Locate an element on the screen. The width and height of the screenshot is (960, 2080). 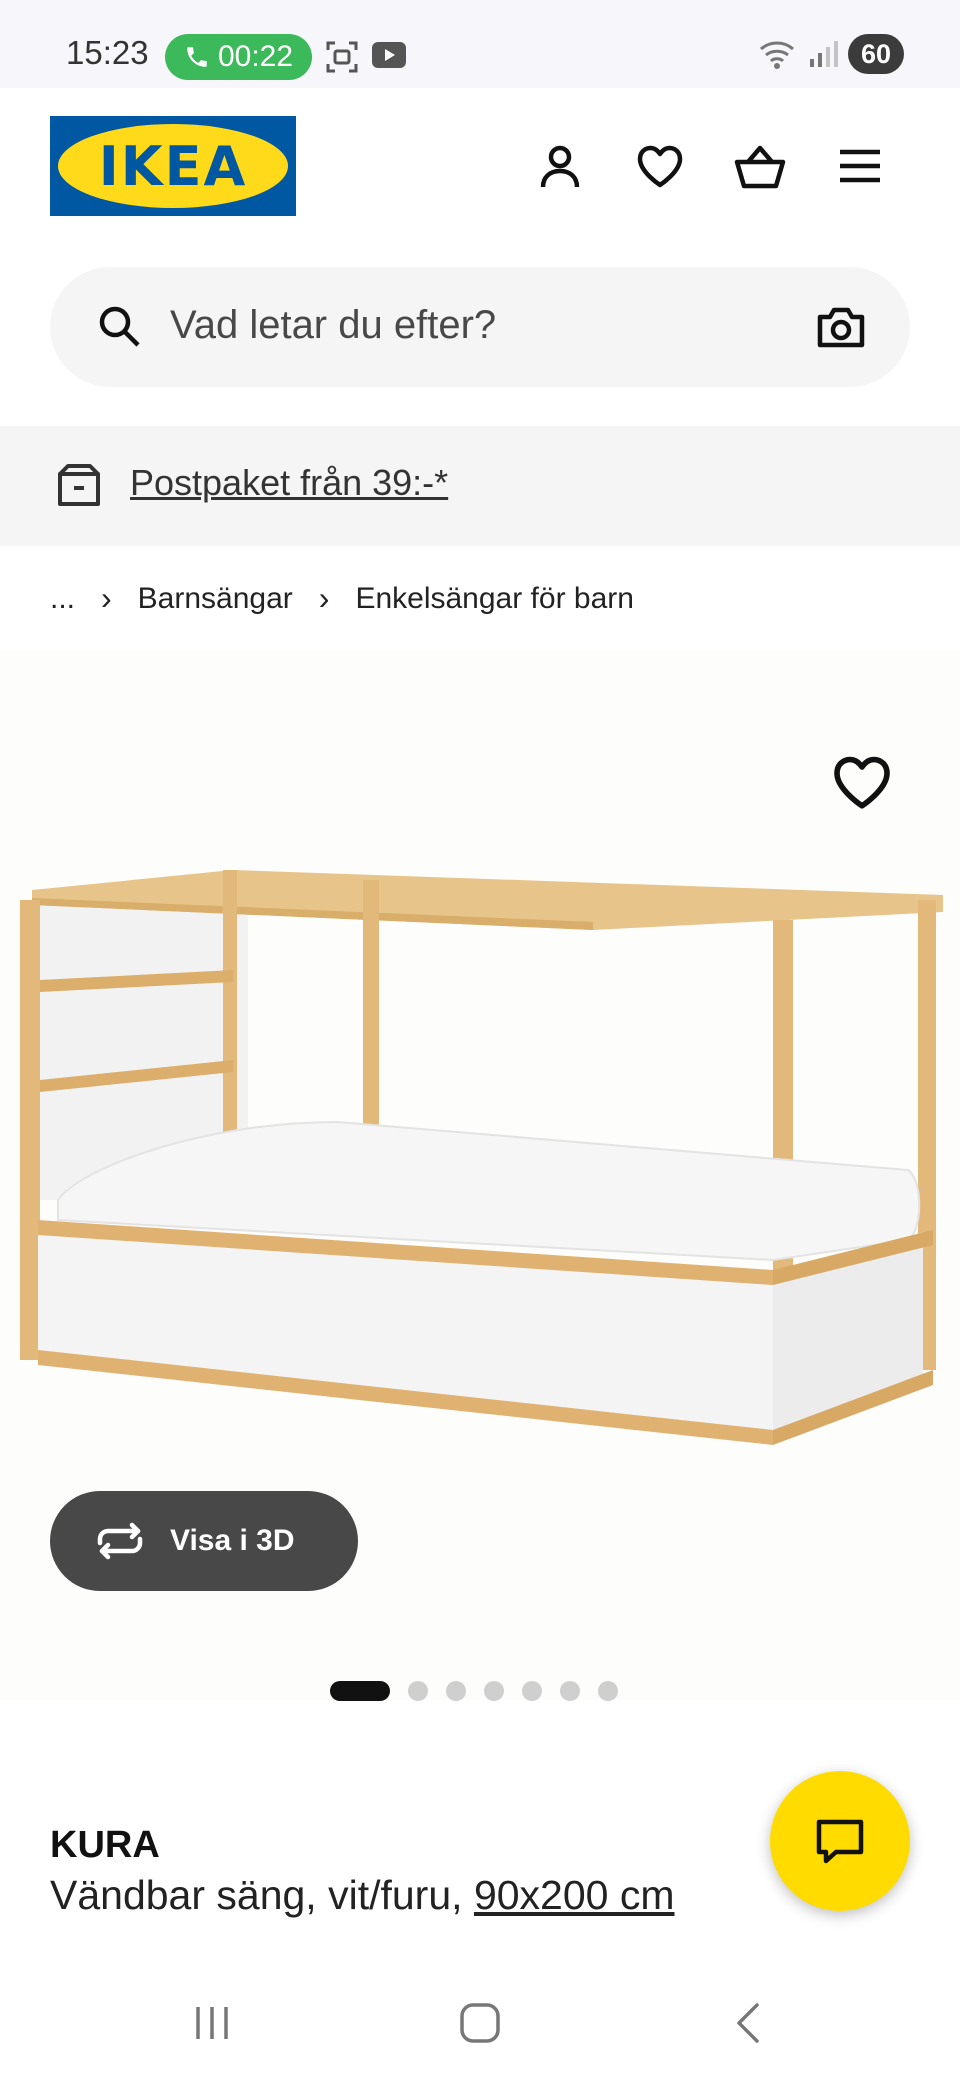
breadcrumb-item-barnsangar: Barnsängar is located at coordinates (215, 599).